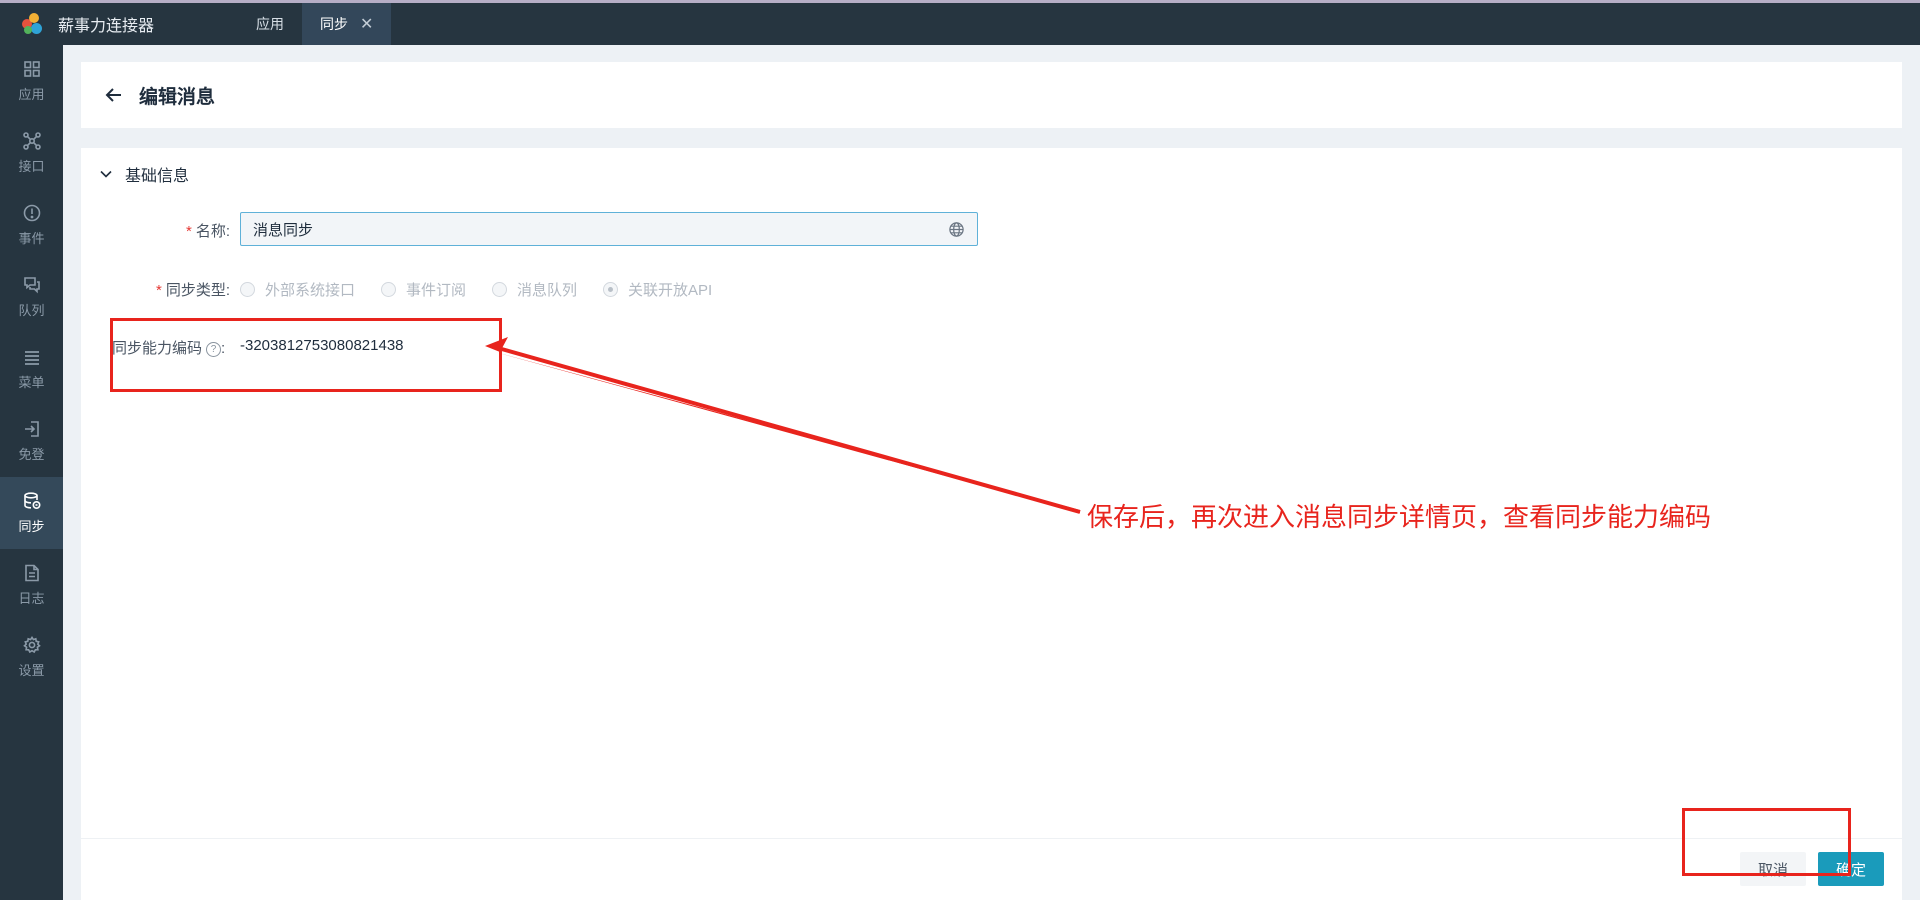 The width and height of the screenshot is (1920, 900). Describe the element at coordinates (31, 573) in the screenshot. I see `document-icon` at that location.